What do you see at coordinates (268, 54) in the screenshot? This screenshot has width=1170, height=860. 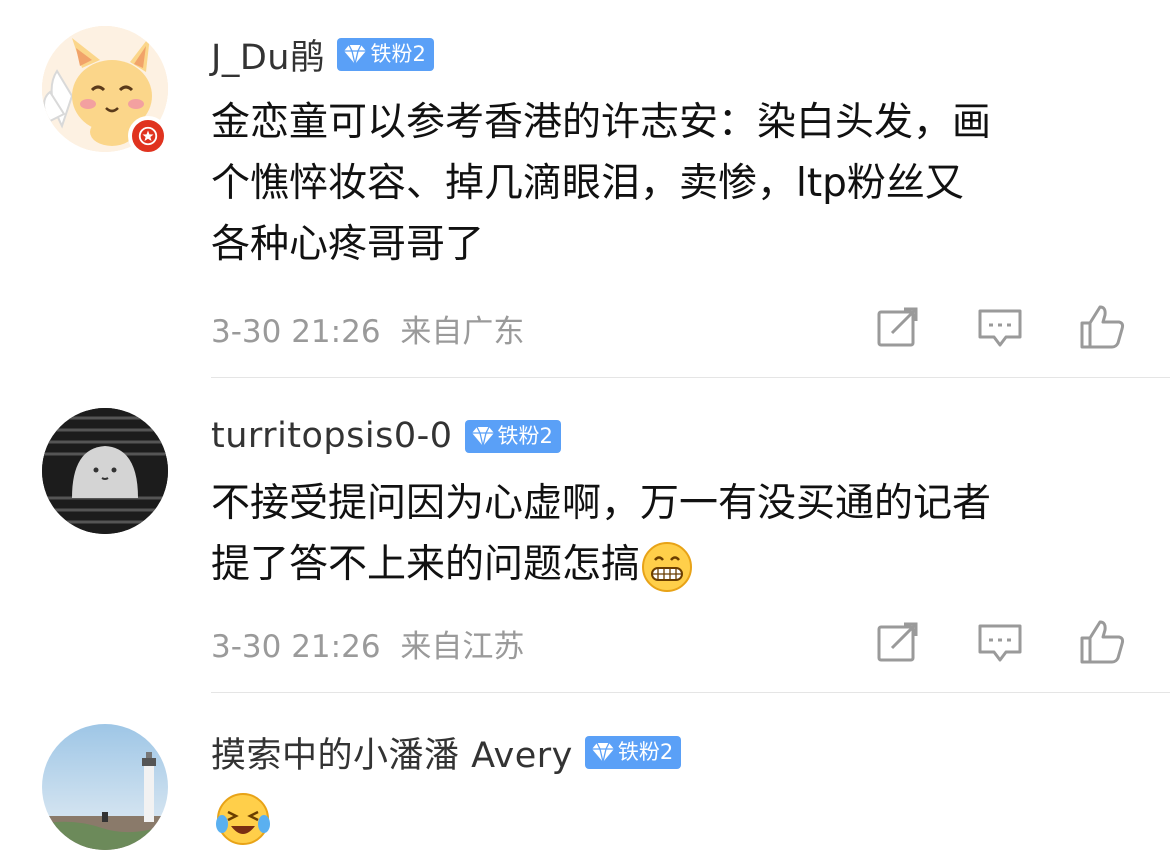 I see `username: J_Du鹃` at bounding box center [268, 54].